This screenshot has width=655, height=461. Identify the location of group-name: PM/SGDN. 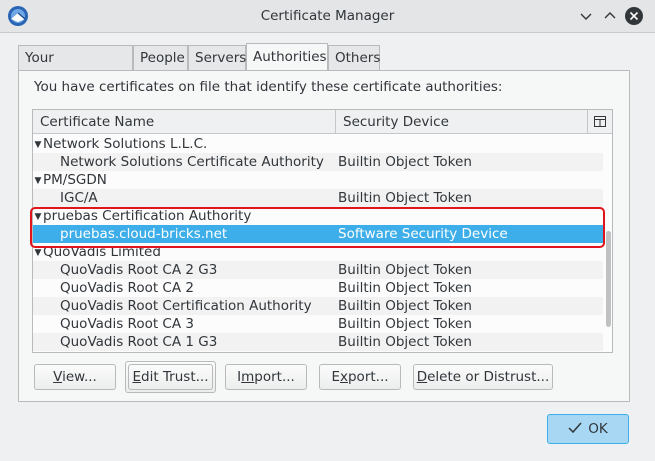
(75, 180).